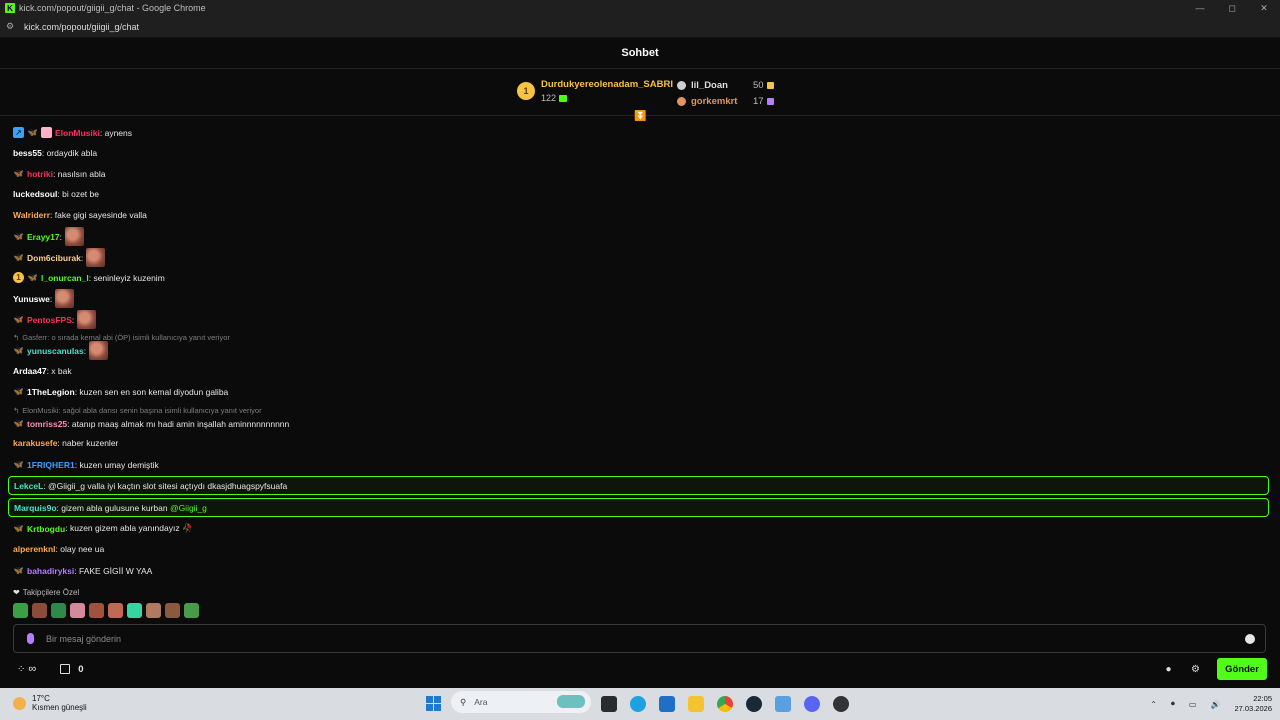  What do you see at coordinates (1250, 639) in the screenshot?
I see `emoji-icon` at bounding box center [1250, 639].